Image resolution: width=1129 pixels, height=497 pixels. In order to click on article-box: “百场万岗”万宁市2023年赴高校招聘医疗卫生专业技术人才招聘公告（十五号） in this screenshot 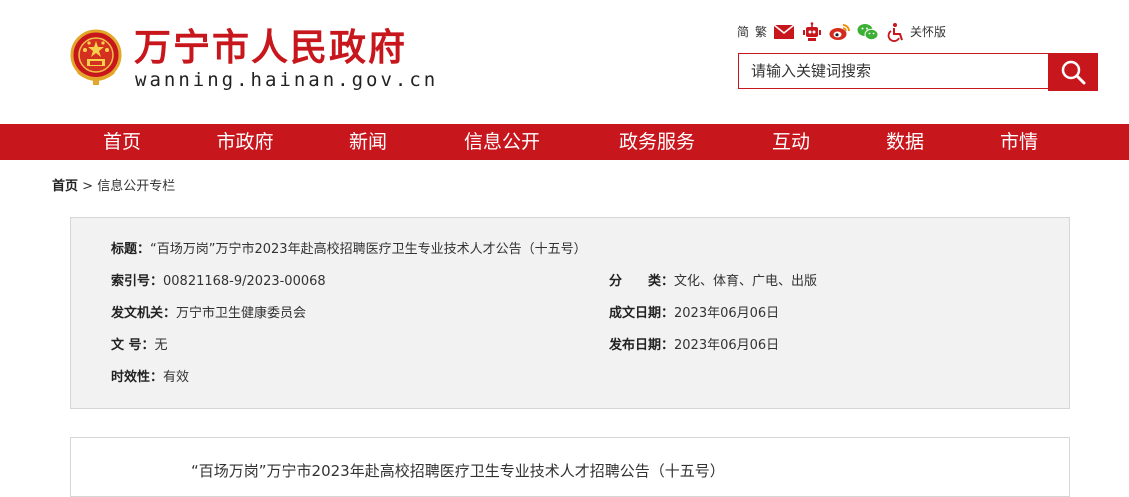, I will do `click(570, 467)`.